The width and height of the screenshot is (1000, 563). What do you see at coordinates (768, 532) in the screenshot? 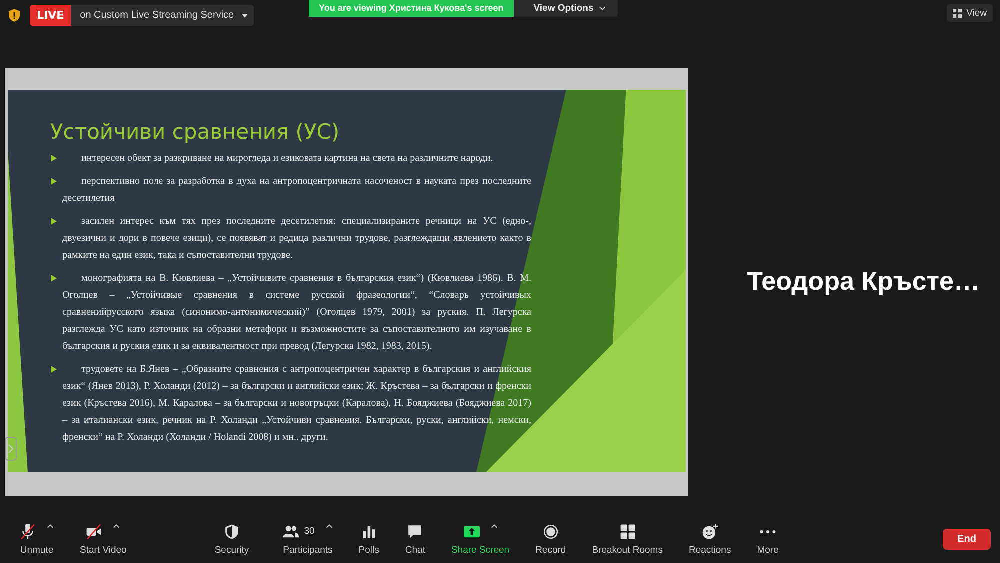
I see `more-icon` at bounding box center [768, 532].